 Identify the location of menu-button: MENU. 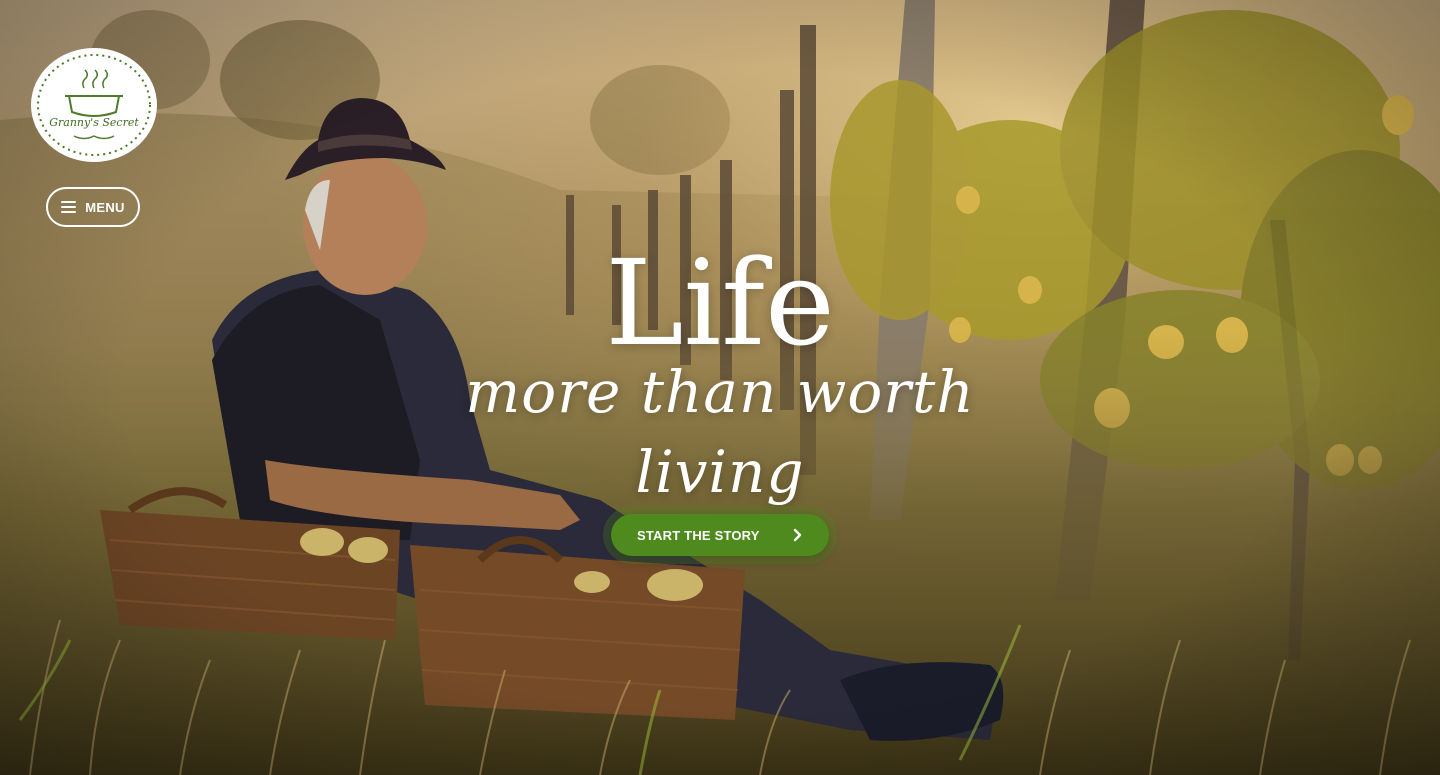
(93, 207).